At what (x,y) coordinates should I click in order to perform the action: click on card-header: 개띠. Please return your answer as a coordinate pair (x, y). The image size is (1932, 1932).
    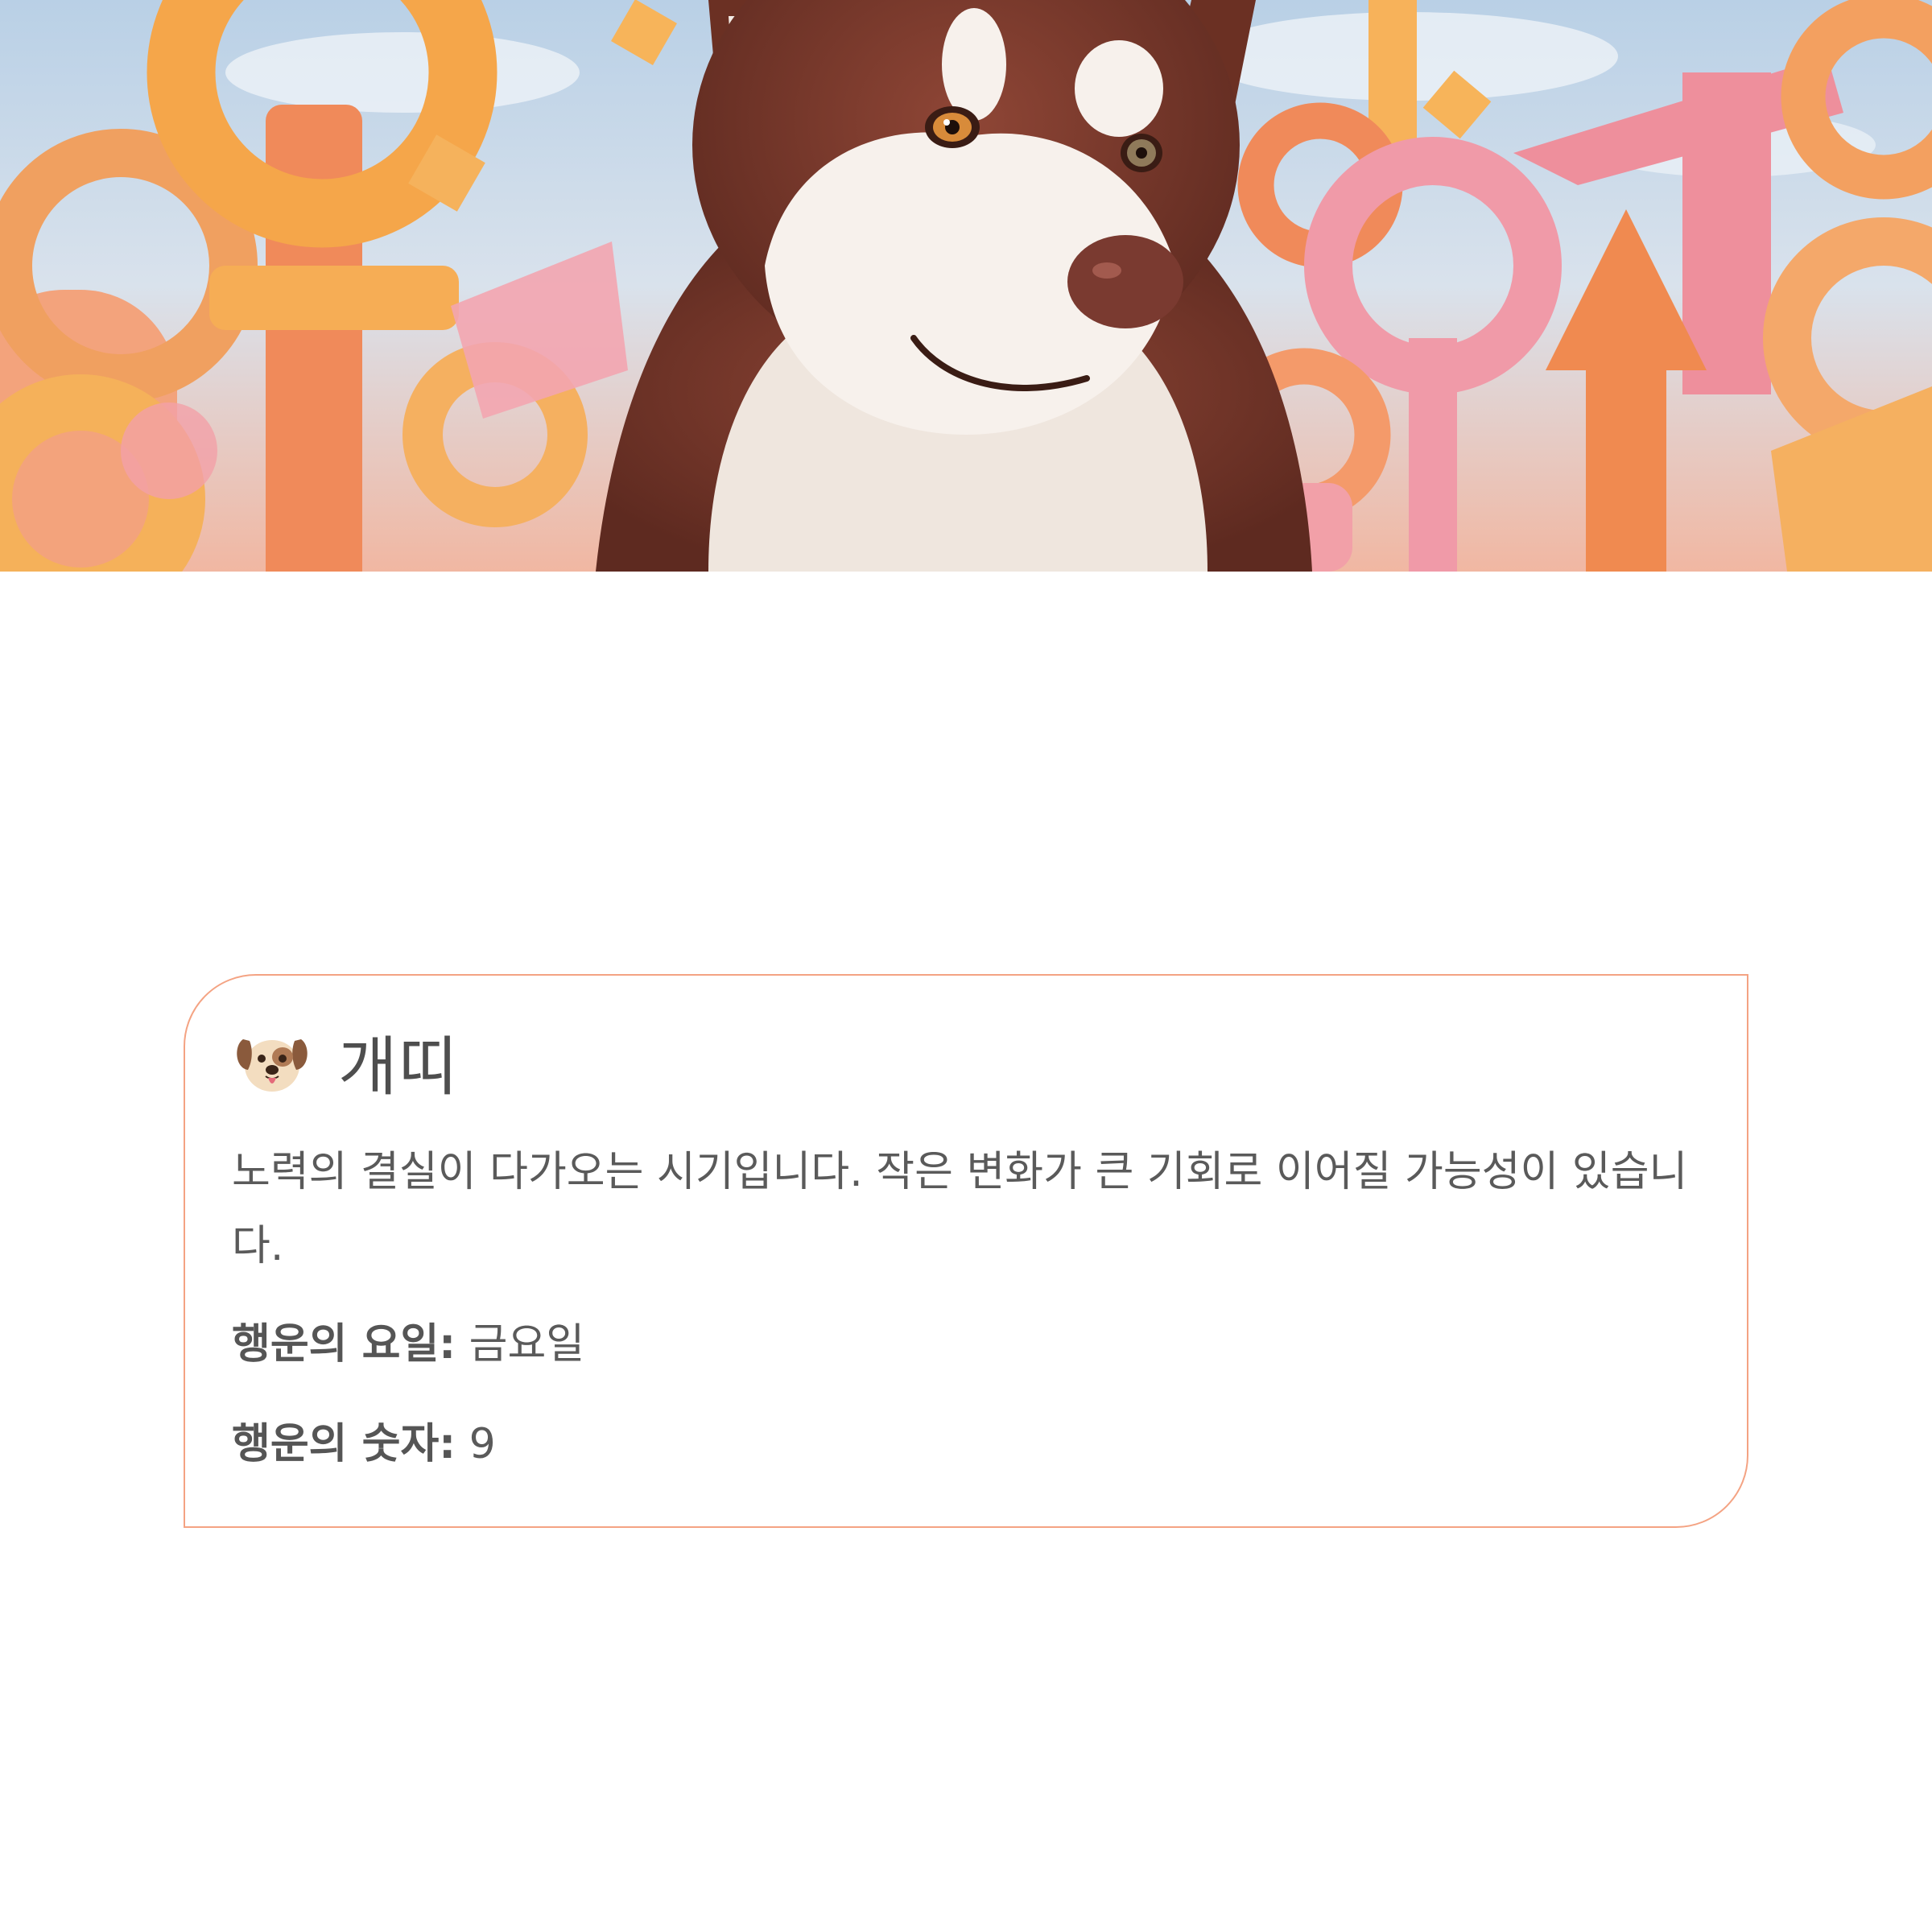
    Looking at the image, I should click on (966, 1062).